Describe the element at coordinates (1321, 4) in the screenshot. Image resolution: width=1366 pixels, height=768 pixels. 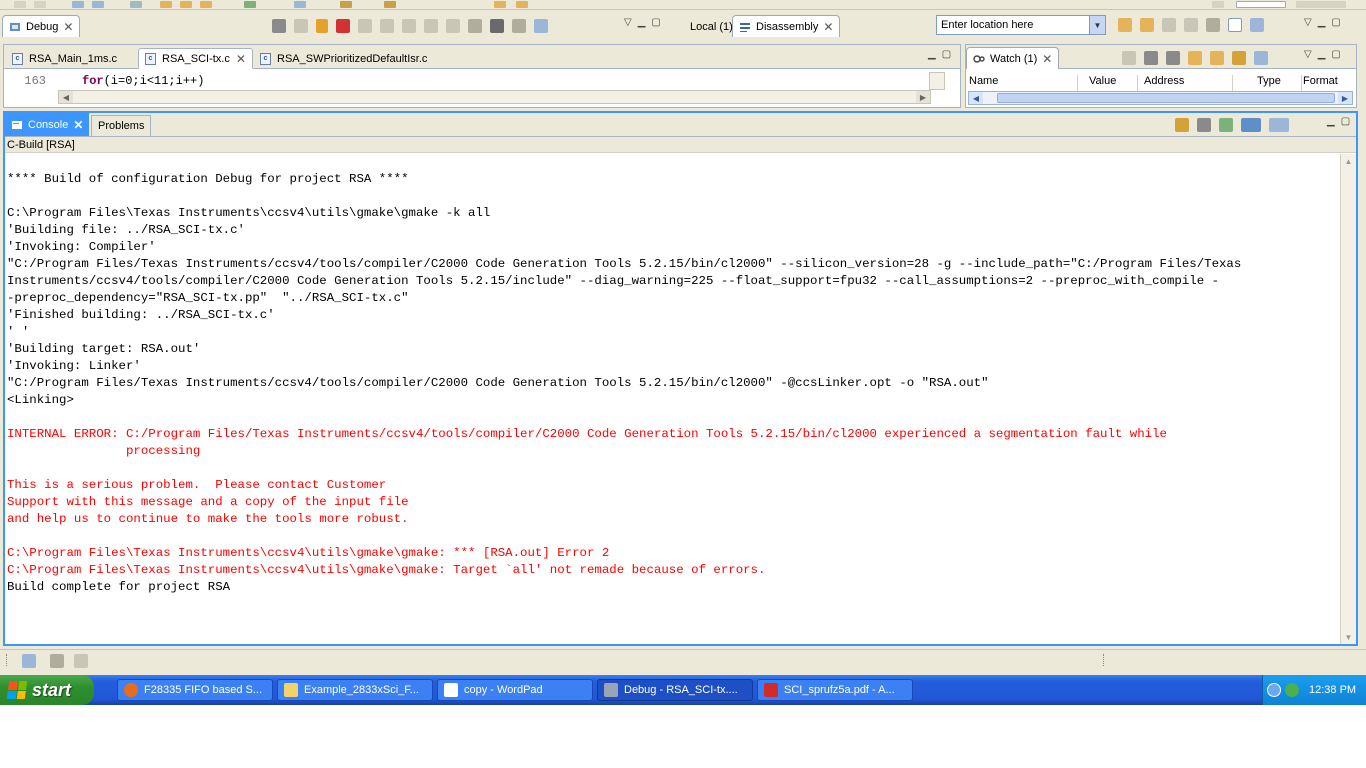
I see `perspective-other-button` at that location.